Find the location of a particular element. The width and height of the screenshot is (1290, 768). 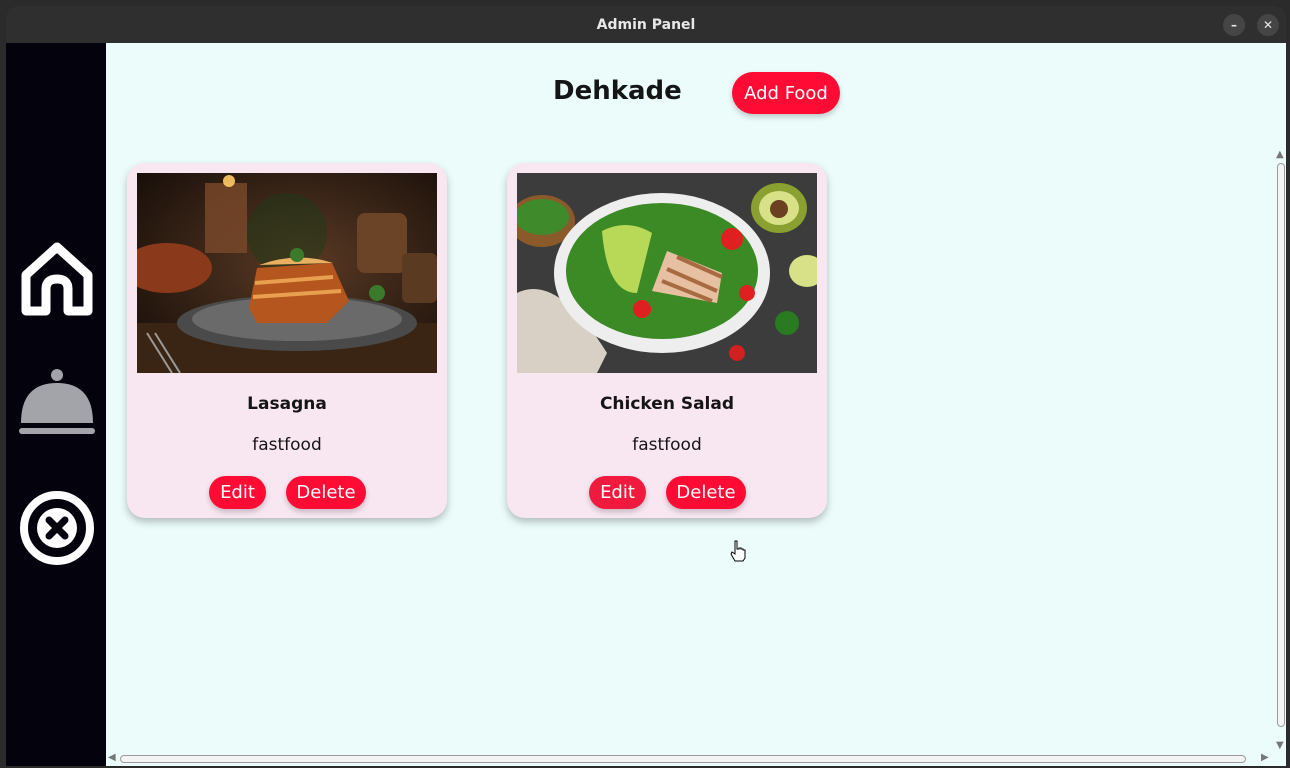

close-window-button: ✕ is located at coordinates (1268, 25).